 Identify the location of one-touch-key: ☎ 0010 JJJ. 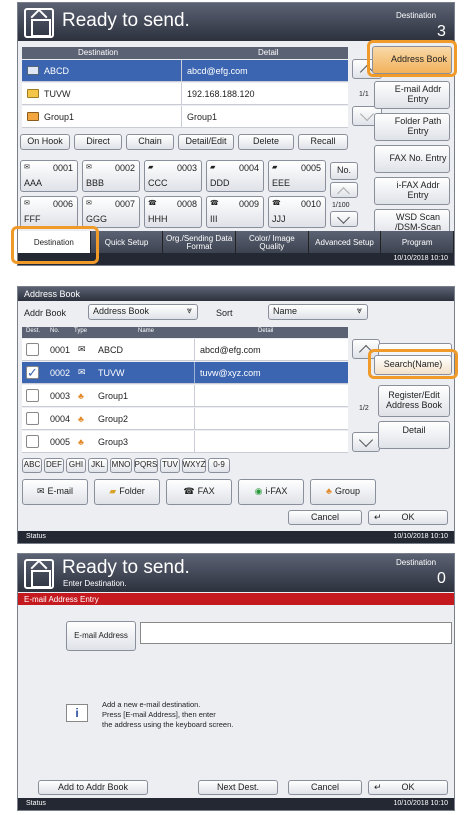
(297, 212).